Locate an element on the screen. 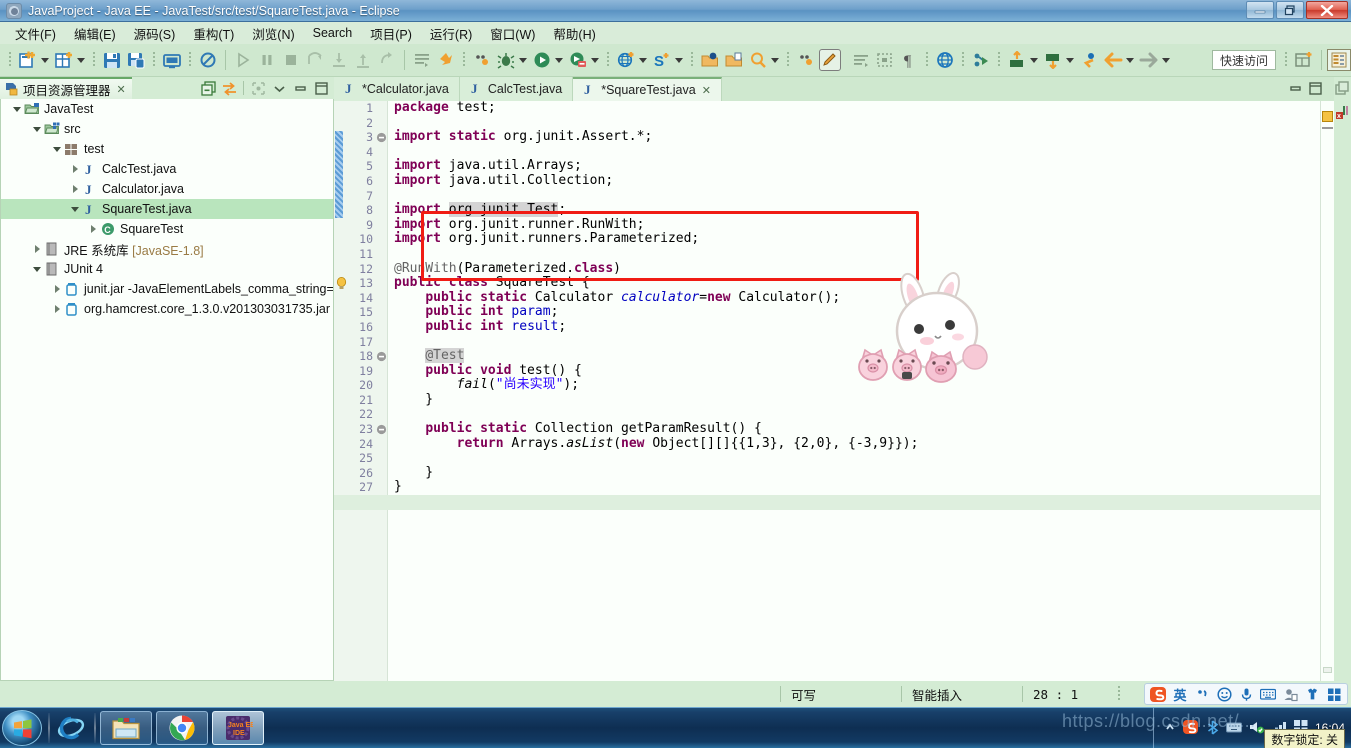  open-type-icon is located at coordinates (710, 60).